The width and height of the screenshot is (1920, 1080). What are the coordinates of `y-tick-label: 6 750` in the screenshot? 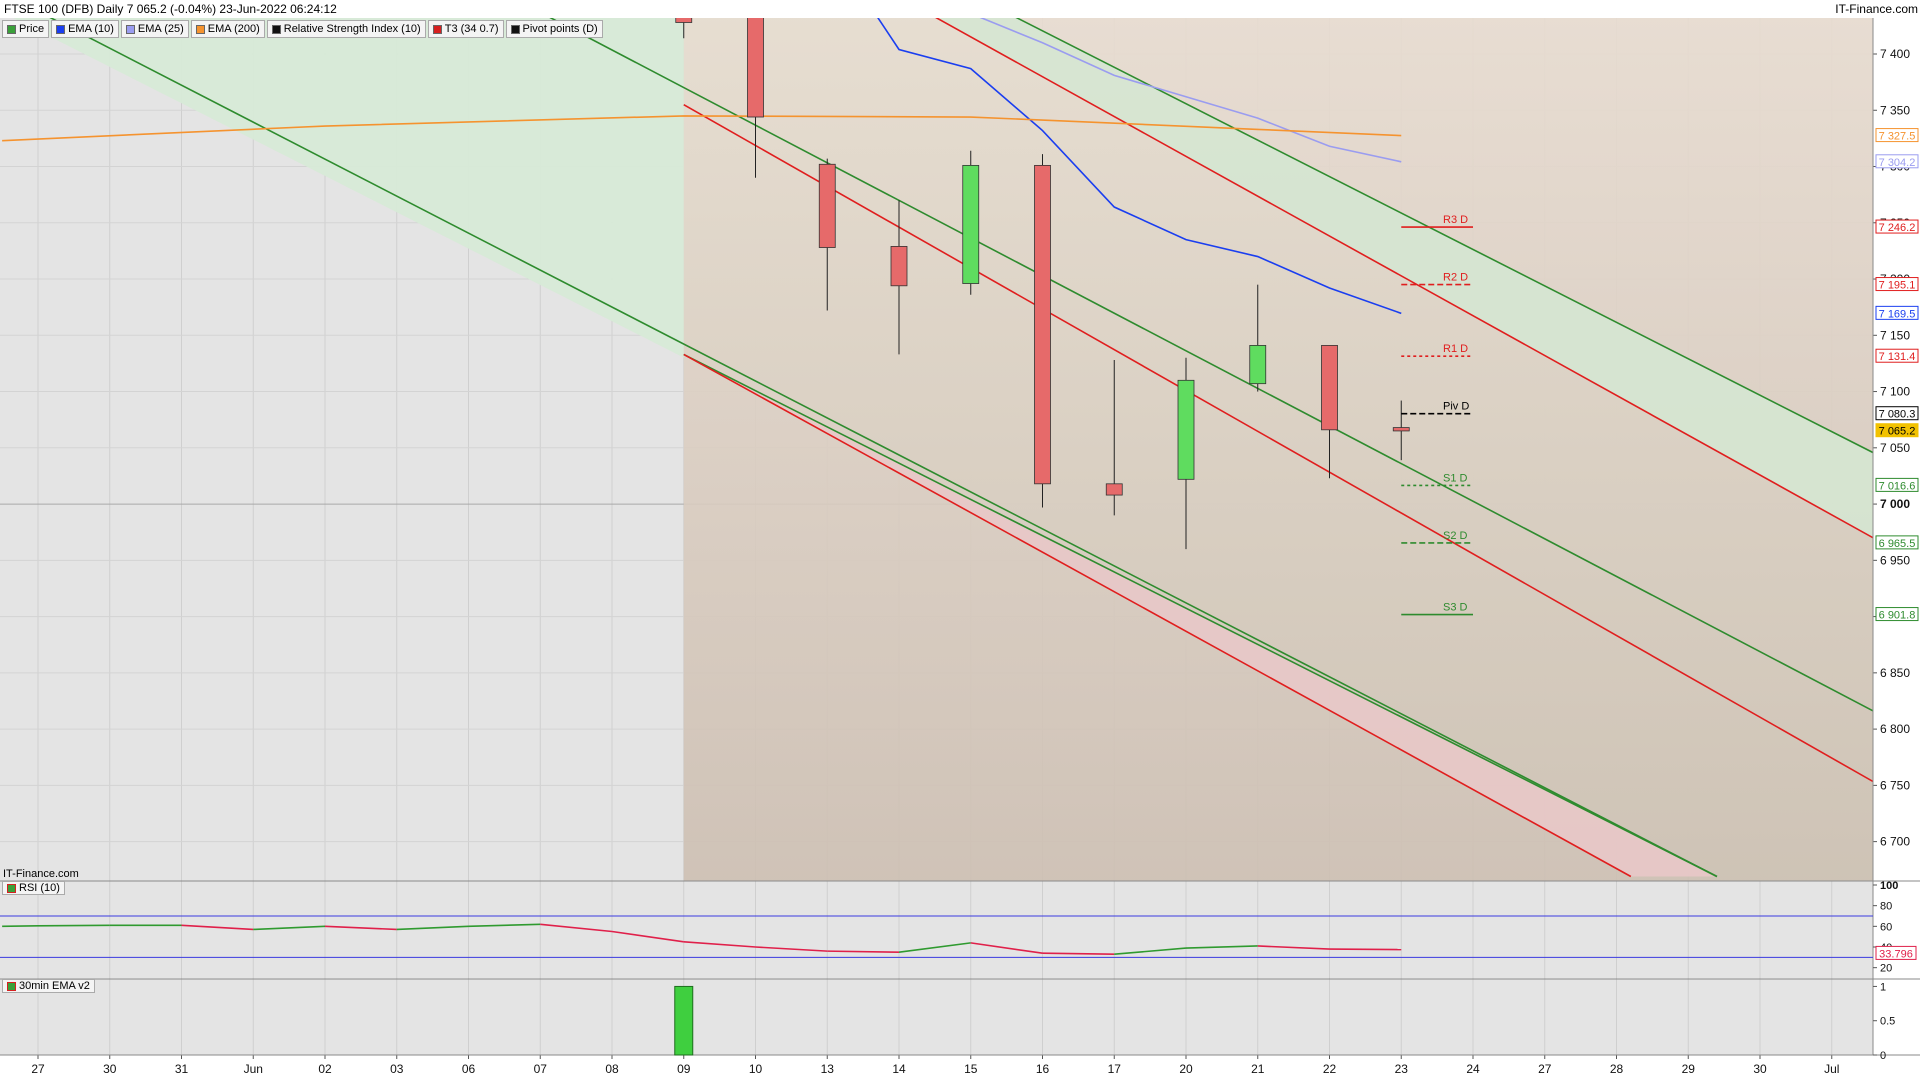 It's located at (1895, 785).